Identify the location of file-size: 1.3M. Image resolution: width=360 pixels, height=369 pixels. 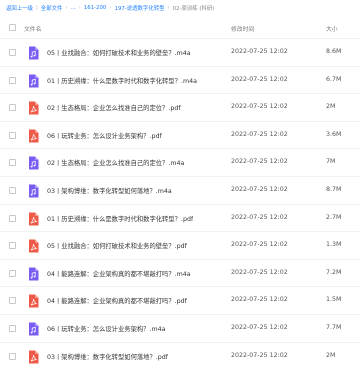
(334, 245).